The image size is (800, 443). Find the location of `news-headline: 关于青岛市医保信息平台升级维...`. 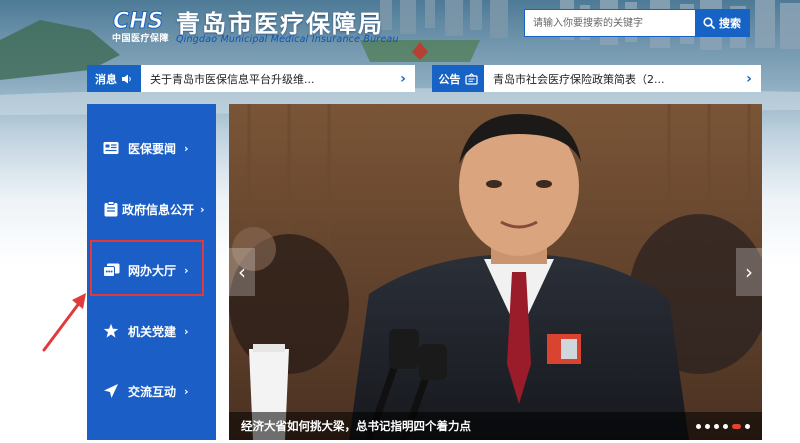

news-headline: 关于青岛市医保信息平台升级维... is located at coordinates (266, 78).